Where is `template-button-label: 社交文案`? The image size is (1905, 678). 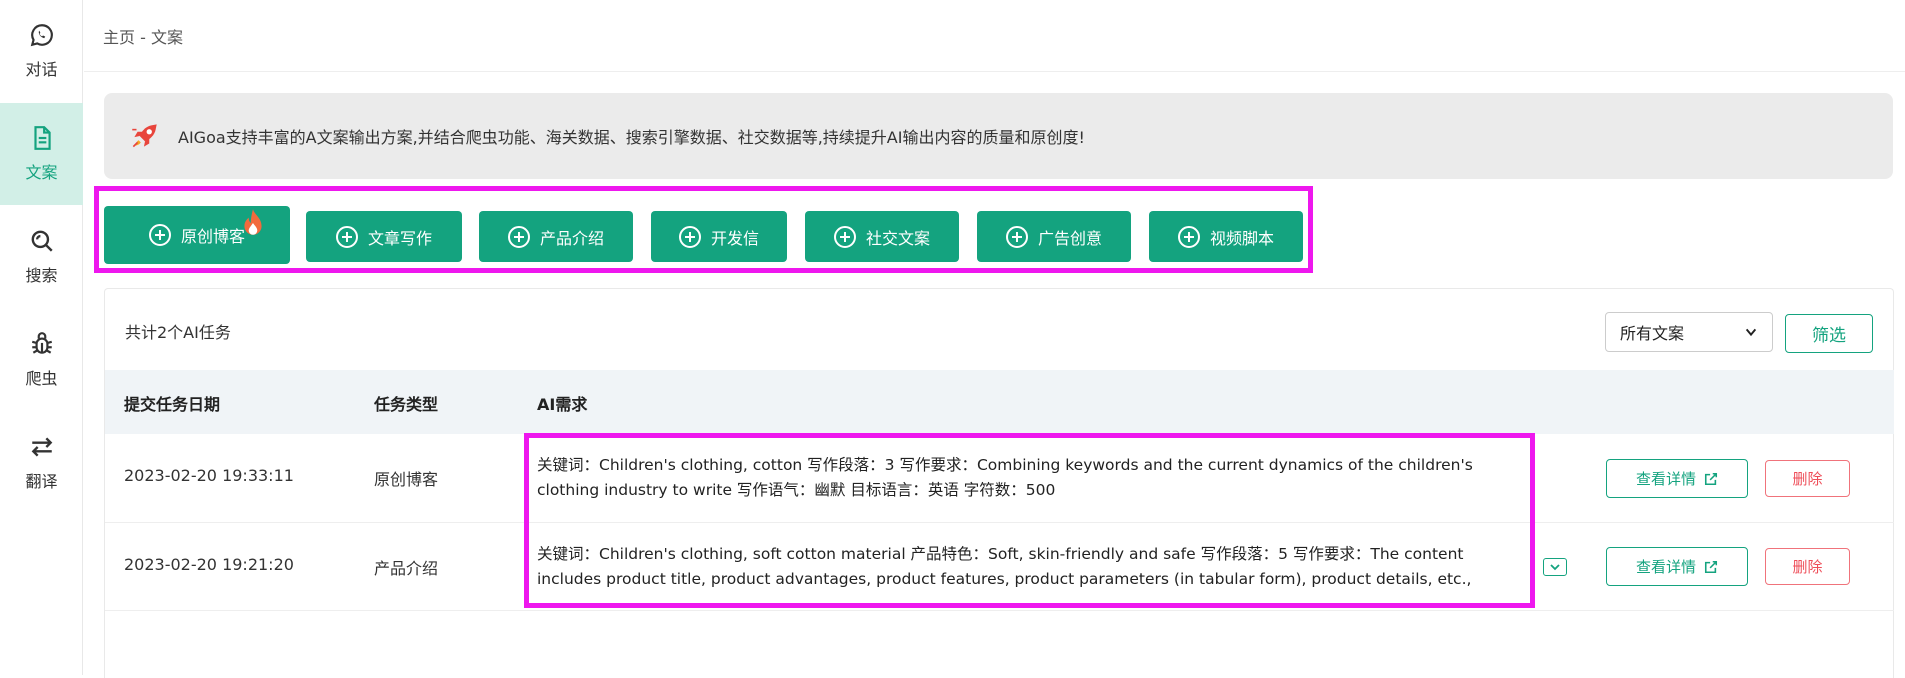
template-button-label: 社交文案 is located at coordinates (897, 238).